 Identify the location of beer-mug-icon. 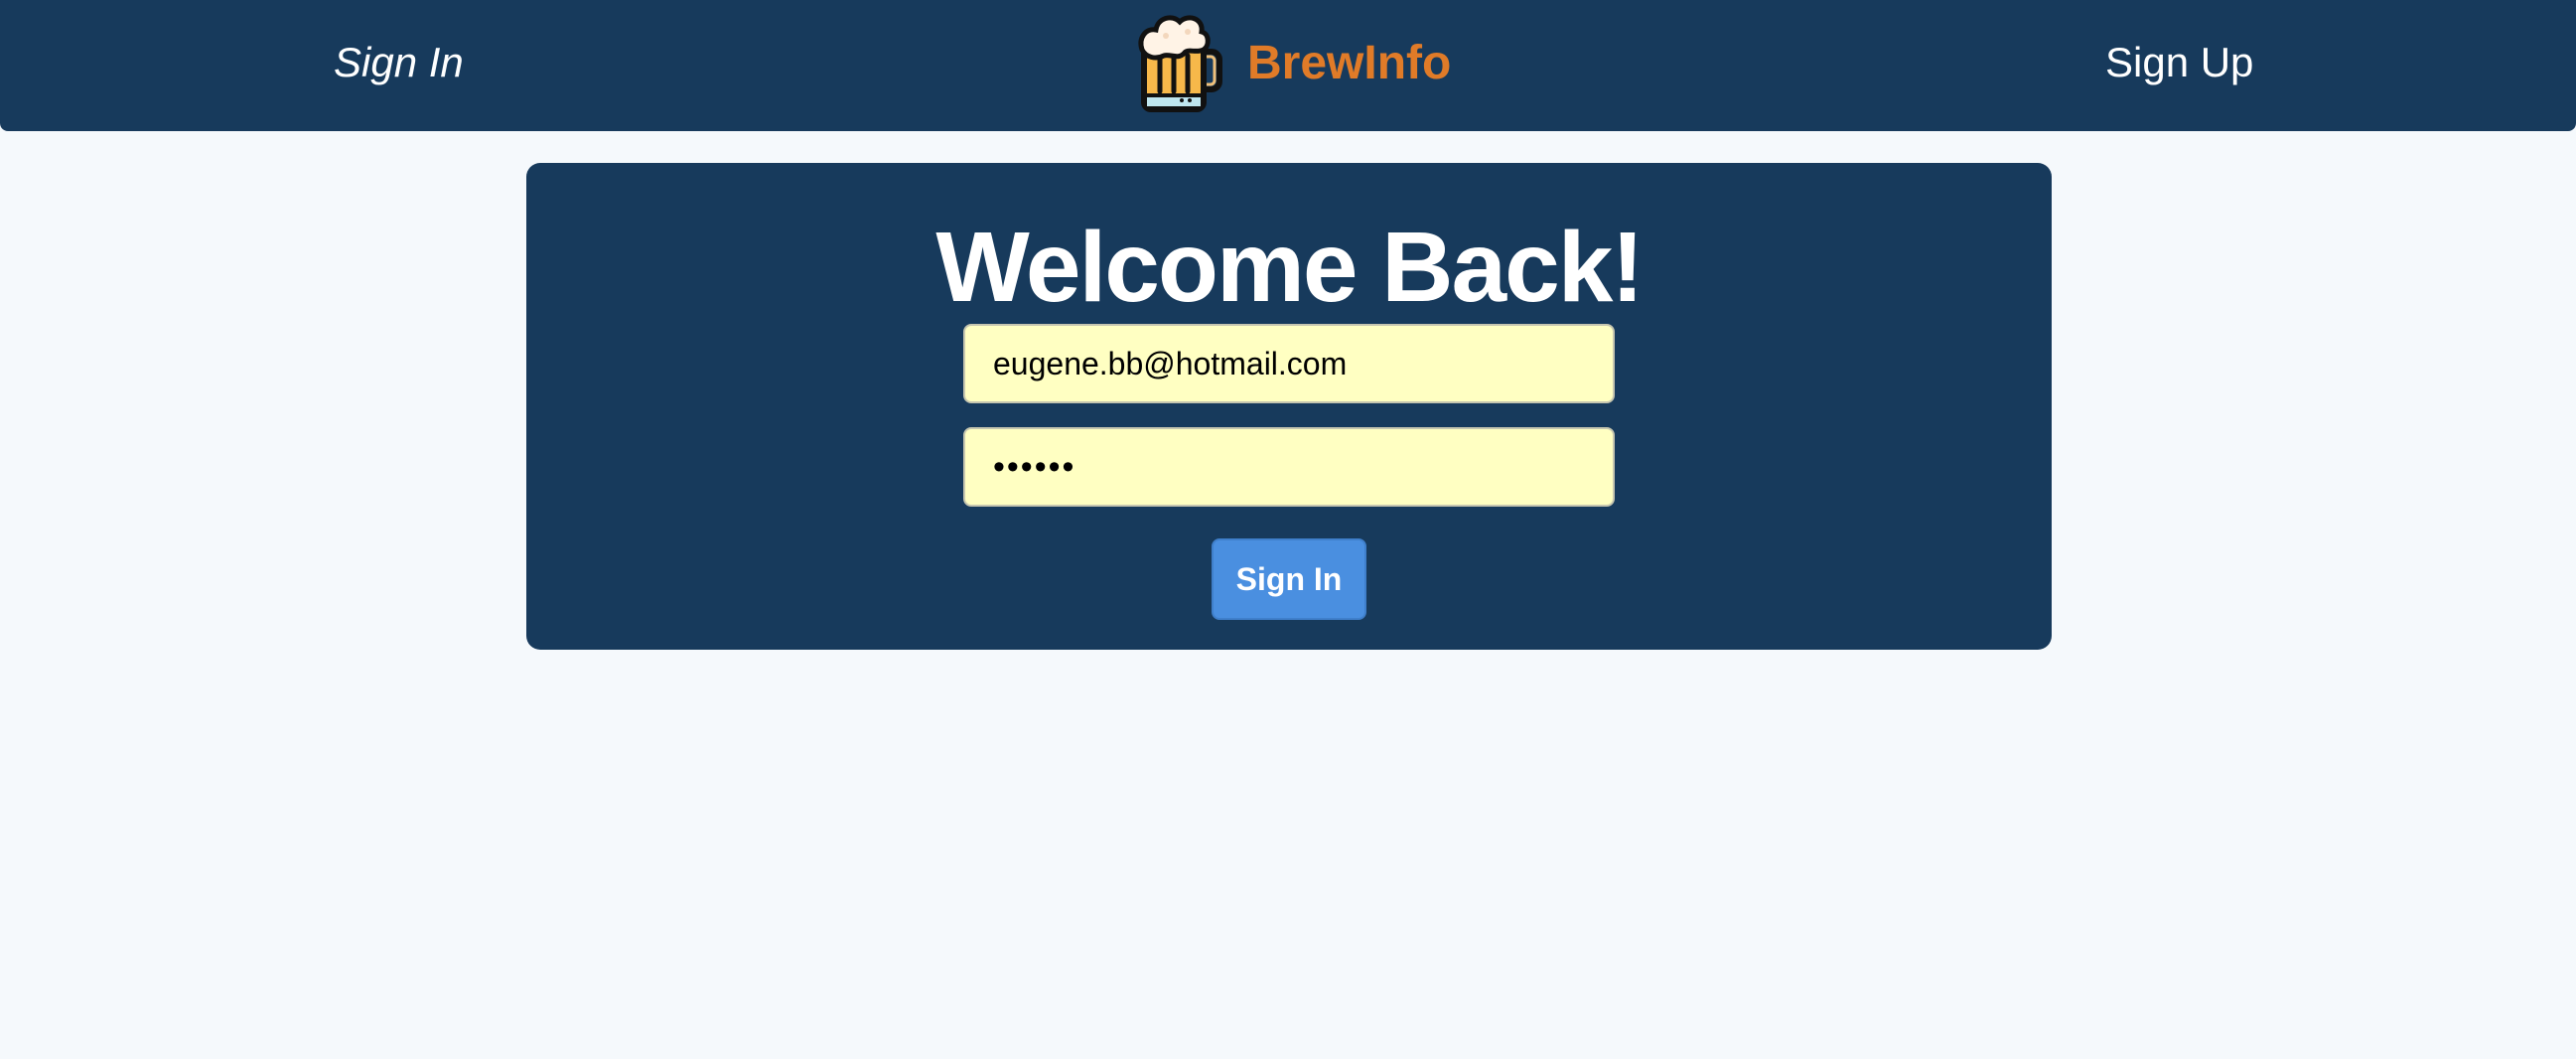
(1180, 64).